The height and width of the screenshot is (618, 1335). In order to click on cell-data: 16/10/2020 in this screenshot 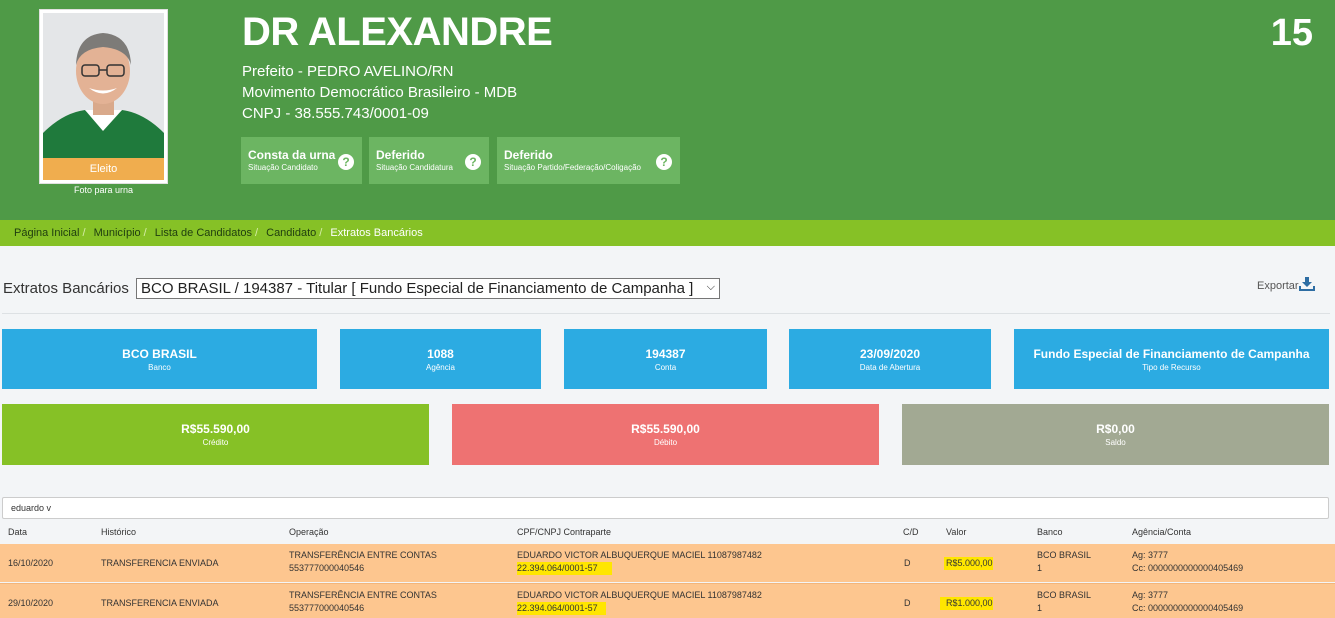, I will do `click(31, 563)`.